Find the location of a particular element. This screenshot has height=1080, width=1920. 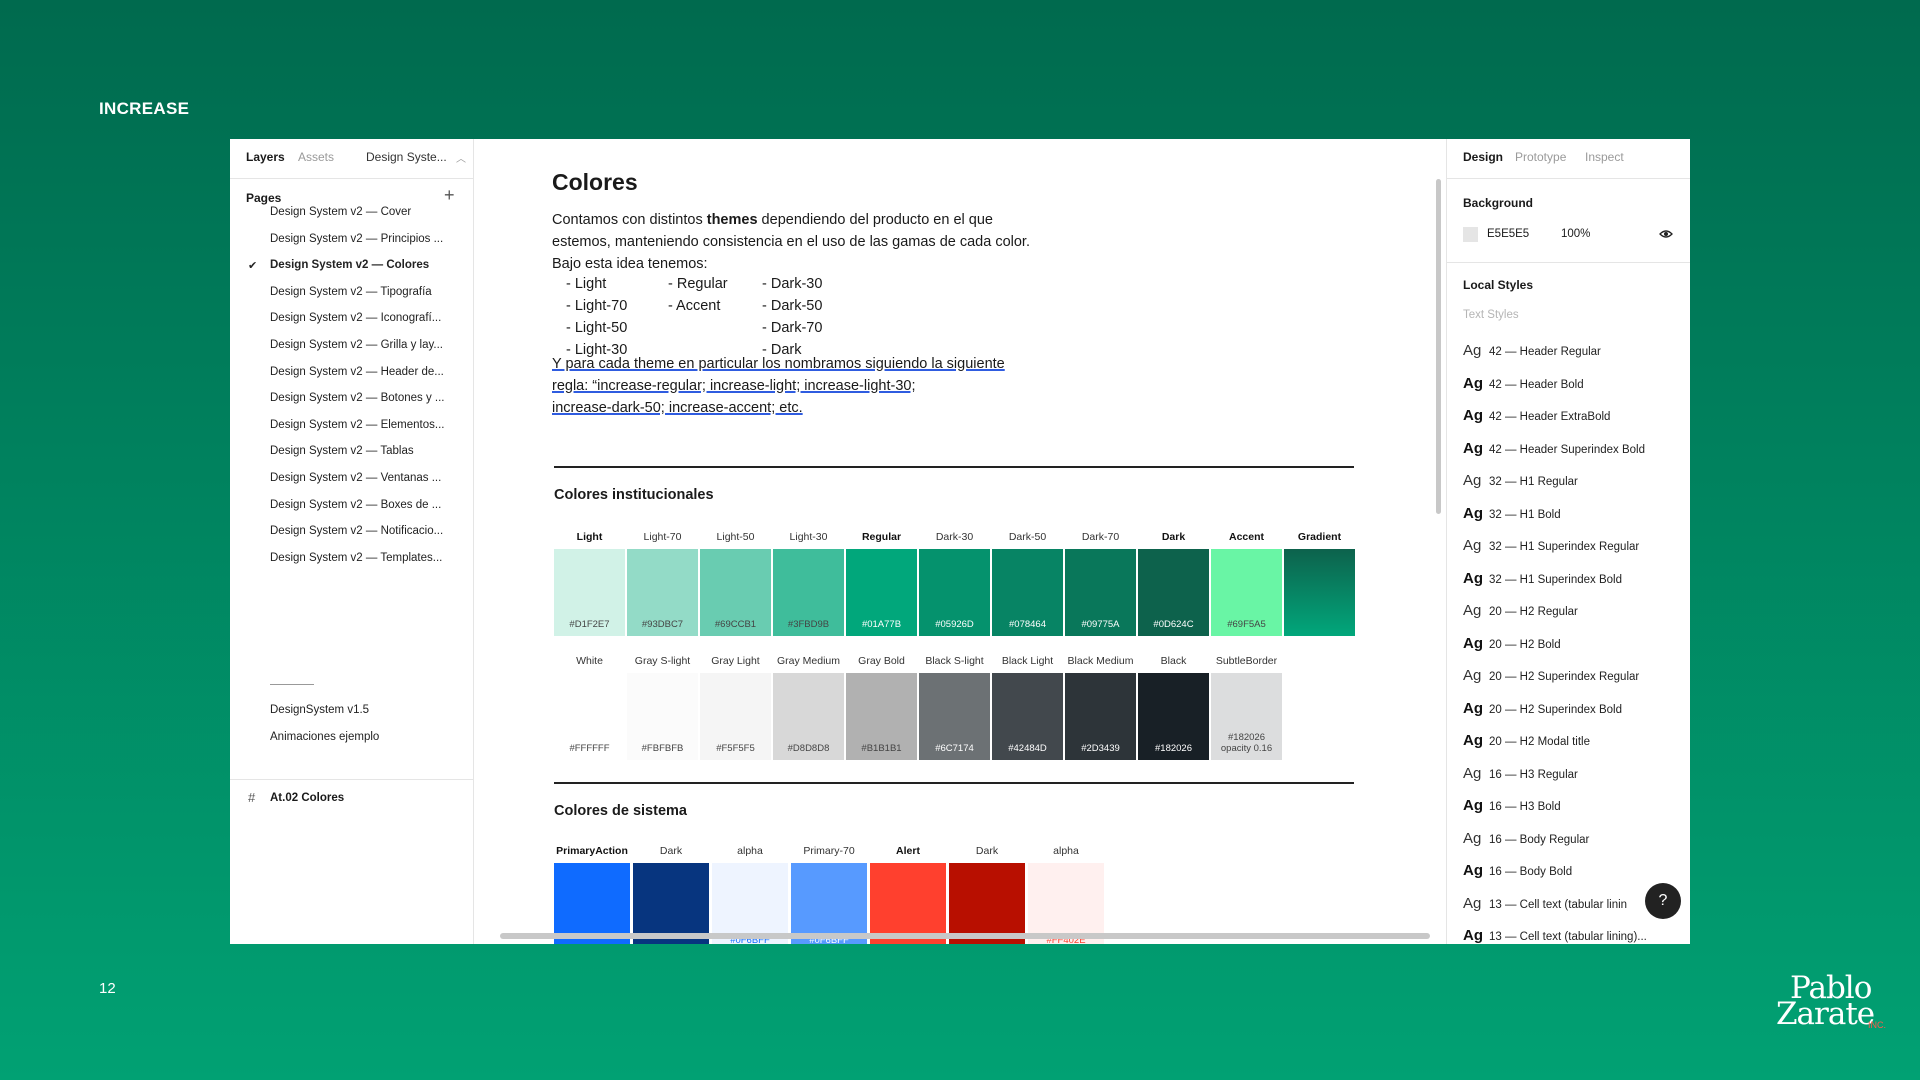

text-style-item: Ag 42 — Header Superindex Bold is located at coordinates (1554, 448).